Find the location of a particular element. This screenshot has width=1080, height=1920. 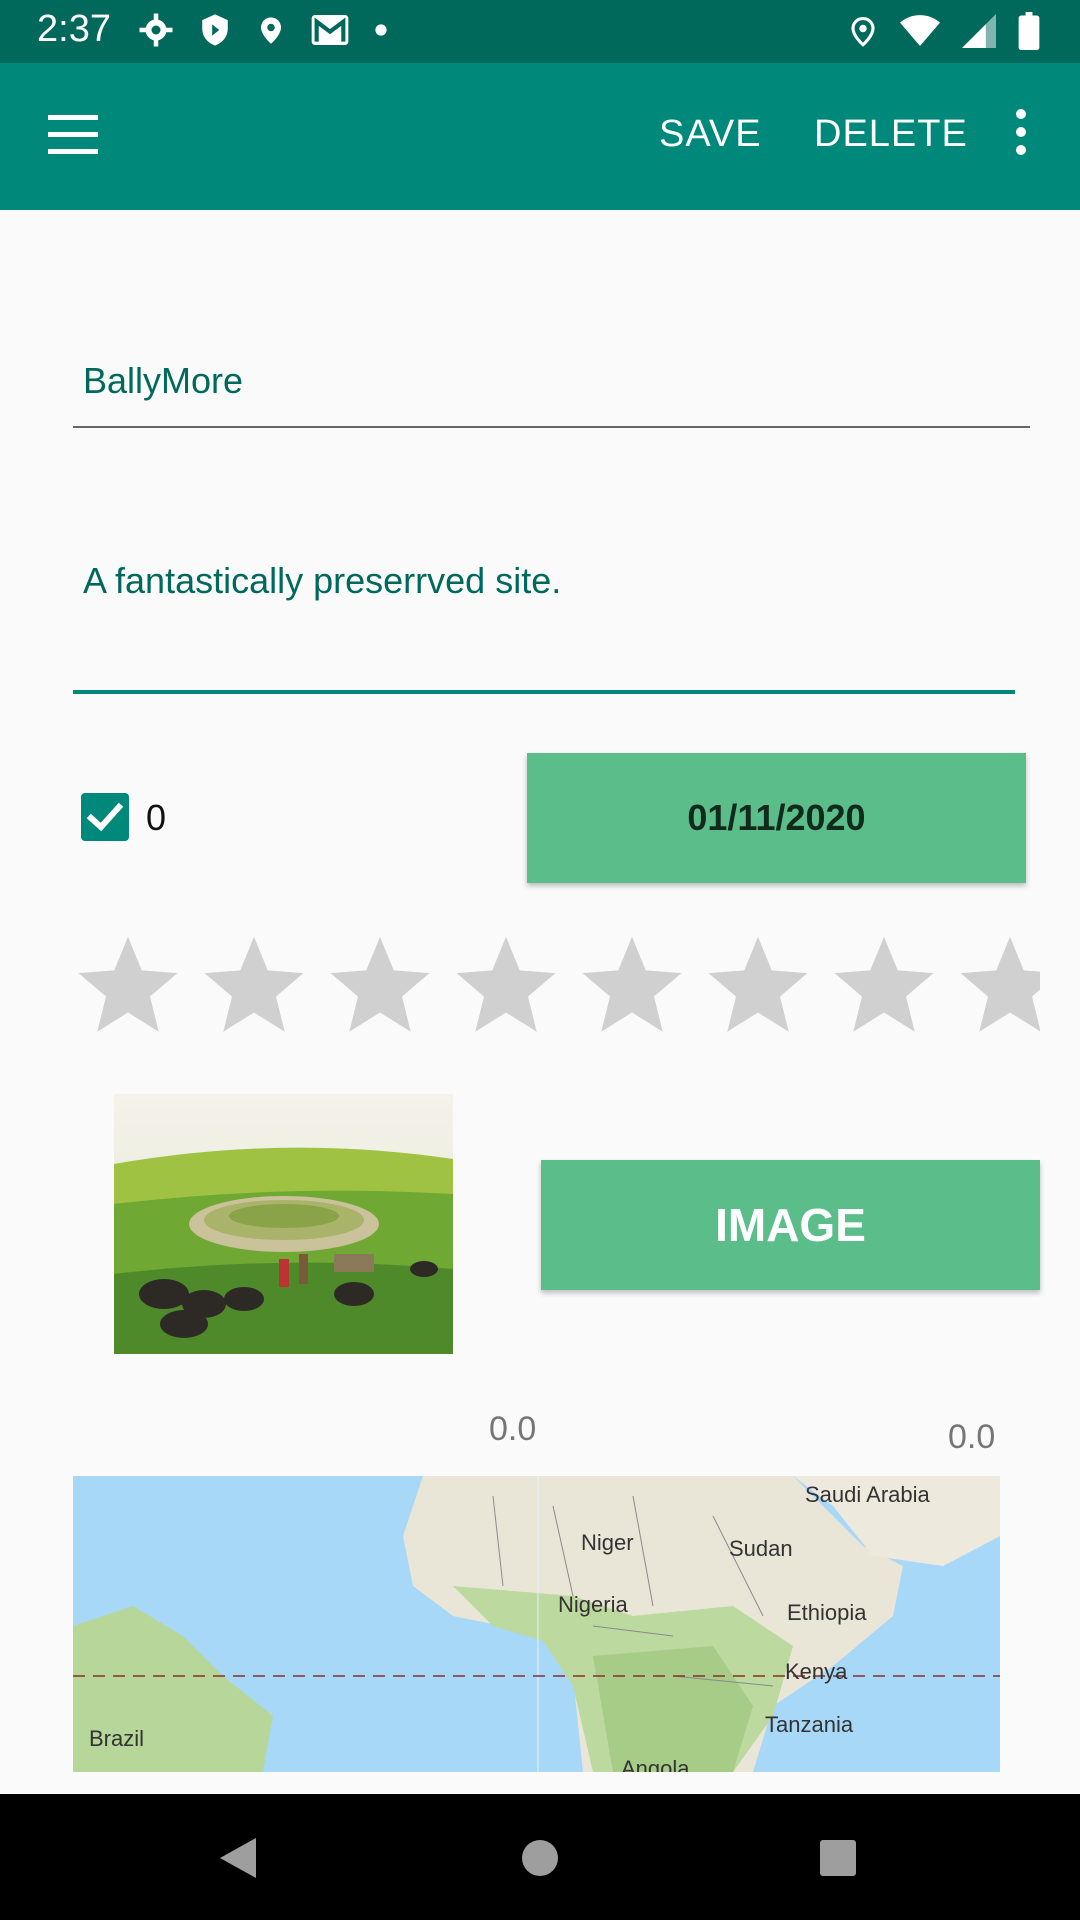

overflow-menu-icon is located at coordinates (1022, 133).